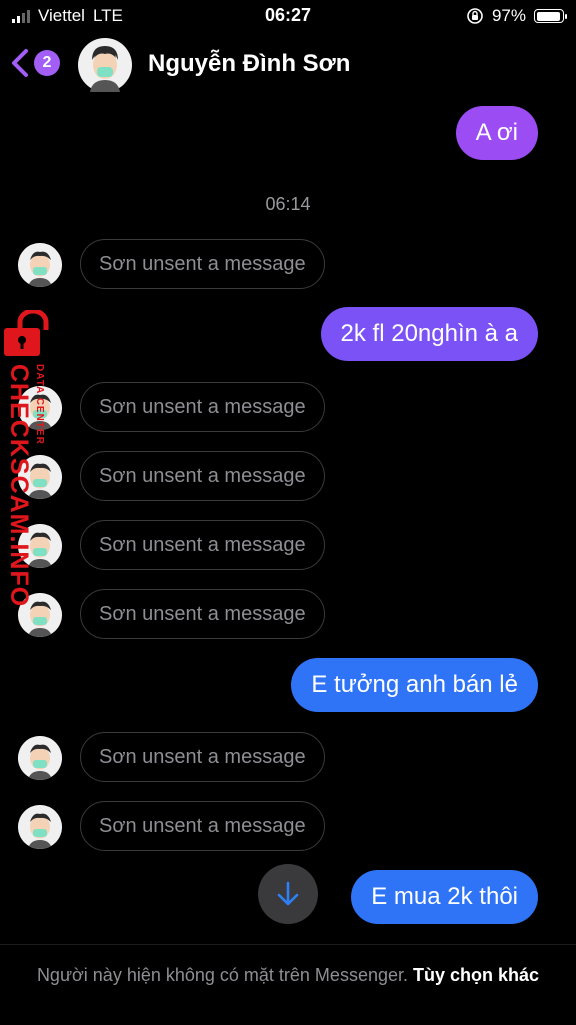  What do you see at coordinates (476, 975) in the screenshot?
I see `more-options-link: Tùy chọn khác` at bounding box center [476, 975].